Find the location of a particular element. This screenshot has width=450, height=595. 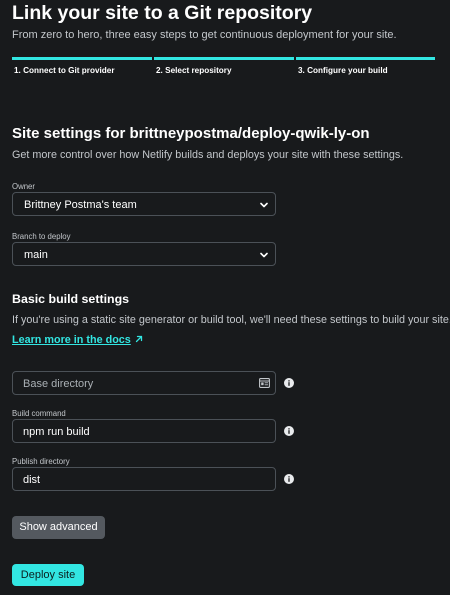

branch-select: main is located at coordinates (144, 254).